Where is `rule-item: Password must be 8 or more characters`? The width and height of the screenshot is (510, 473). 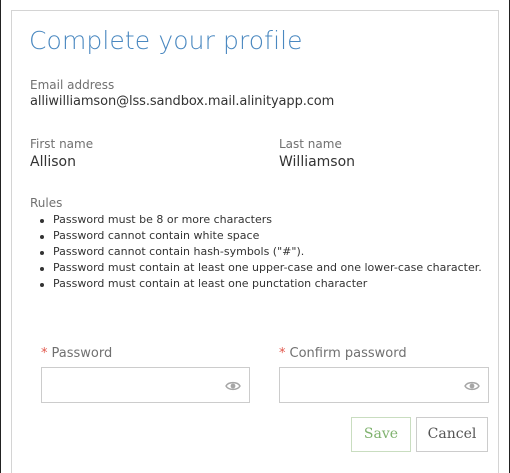 rule-item: Password must be 8 or more characters is located at coordinates (257, 220).